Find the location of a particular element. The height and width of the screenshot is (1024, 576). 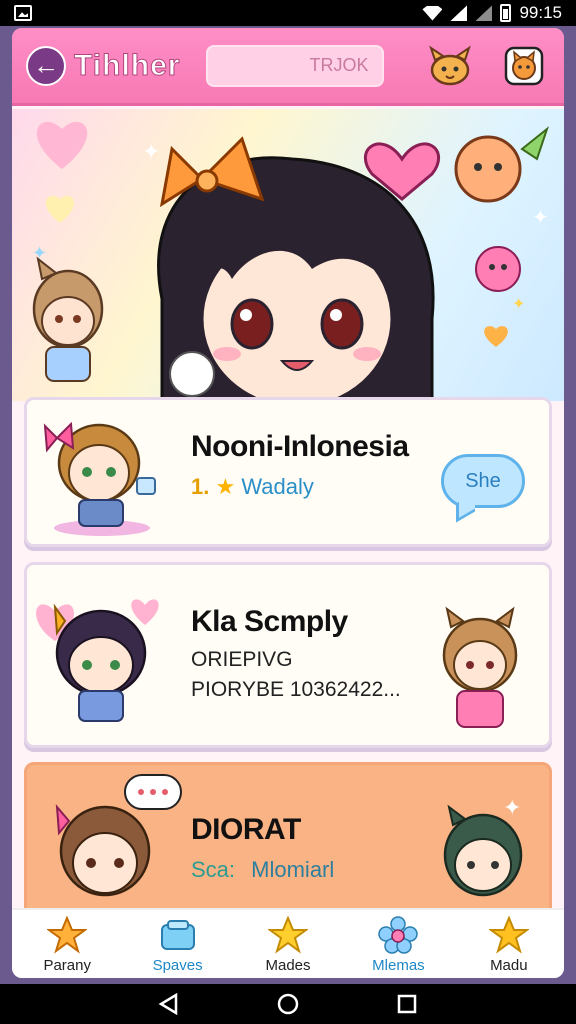

cat-face-icon is located at coordinates (524, 65).